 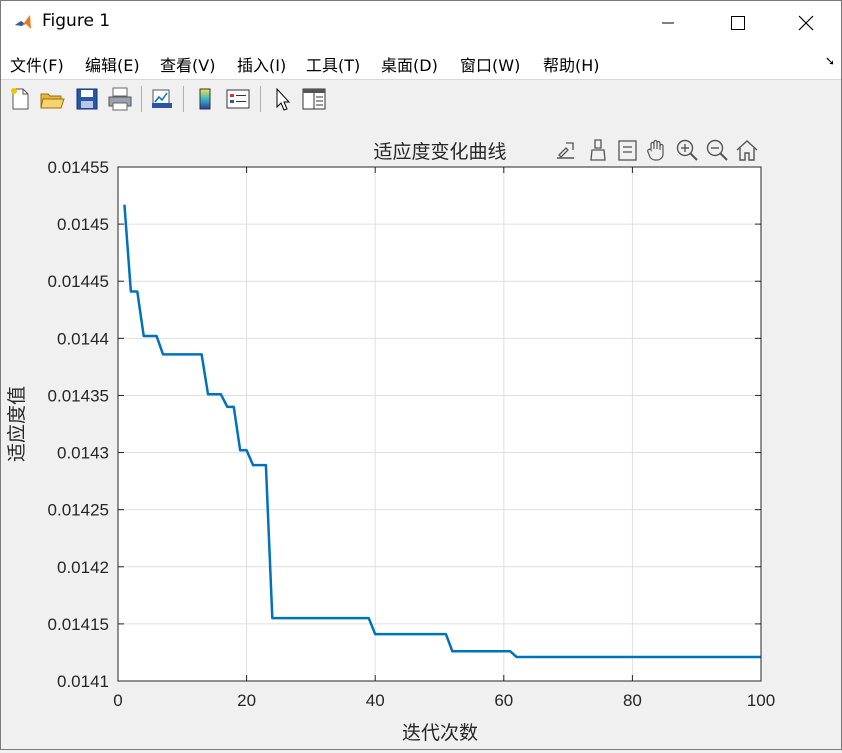 I want to click on menu-edit: 编辑(E), so click(x=112, y=64).